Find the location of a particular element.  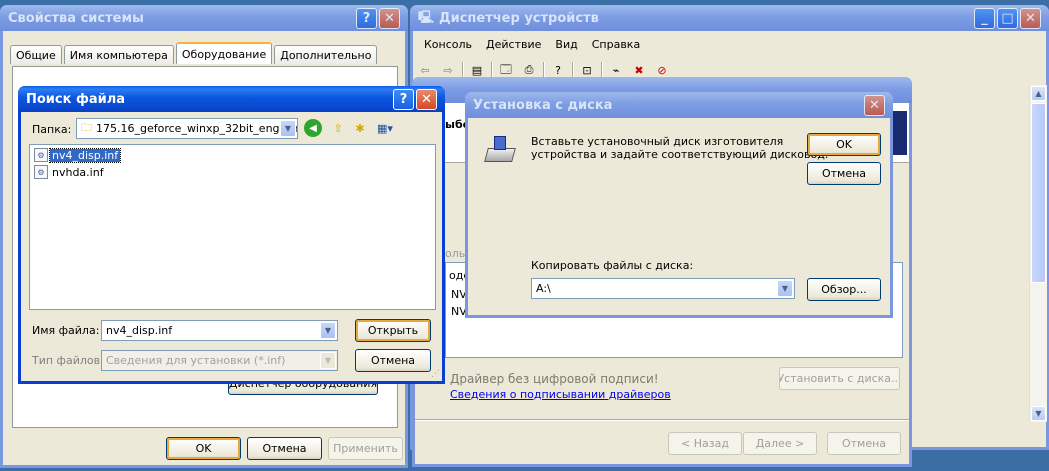

wizard-section-label: оль is located at coordinates (455, 253).